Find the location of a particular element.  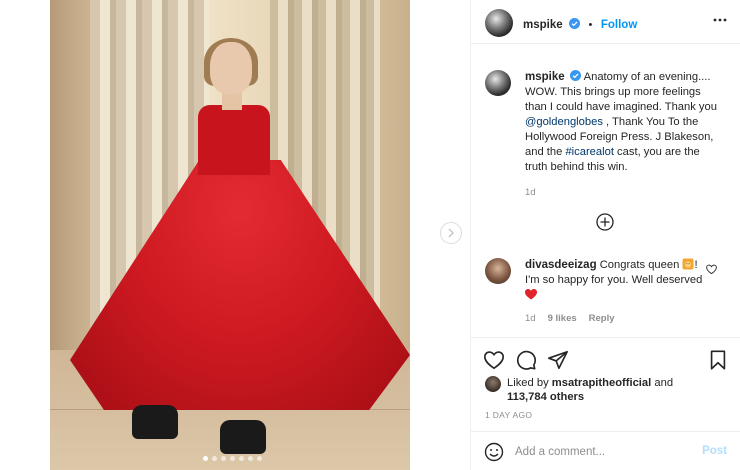

comment-text: Congrats queen is located at coordinates (641, 265).